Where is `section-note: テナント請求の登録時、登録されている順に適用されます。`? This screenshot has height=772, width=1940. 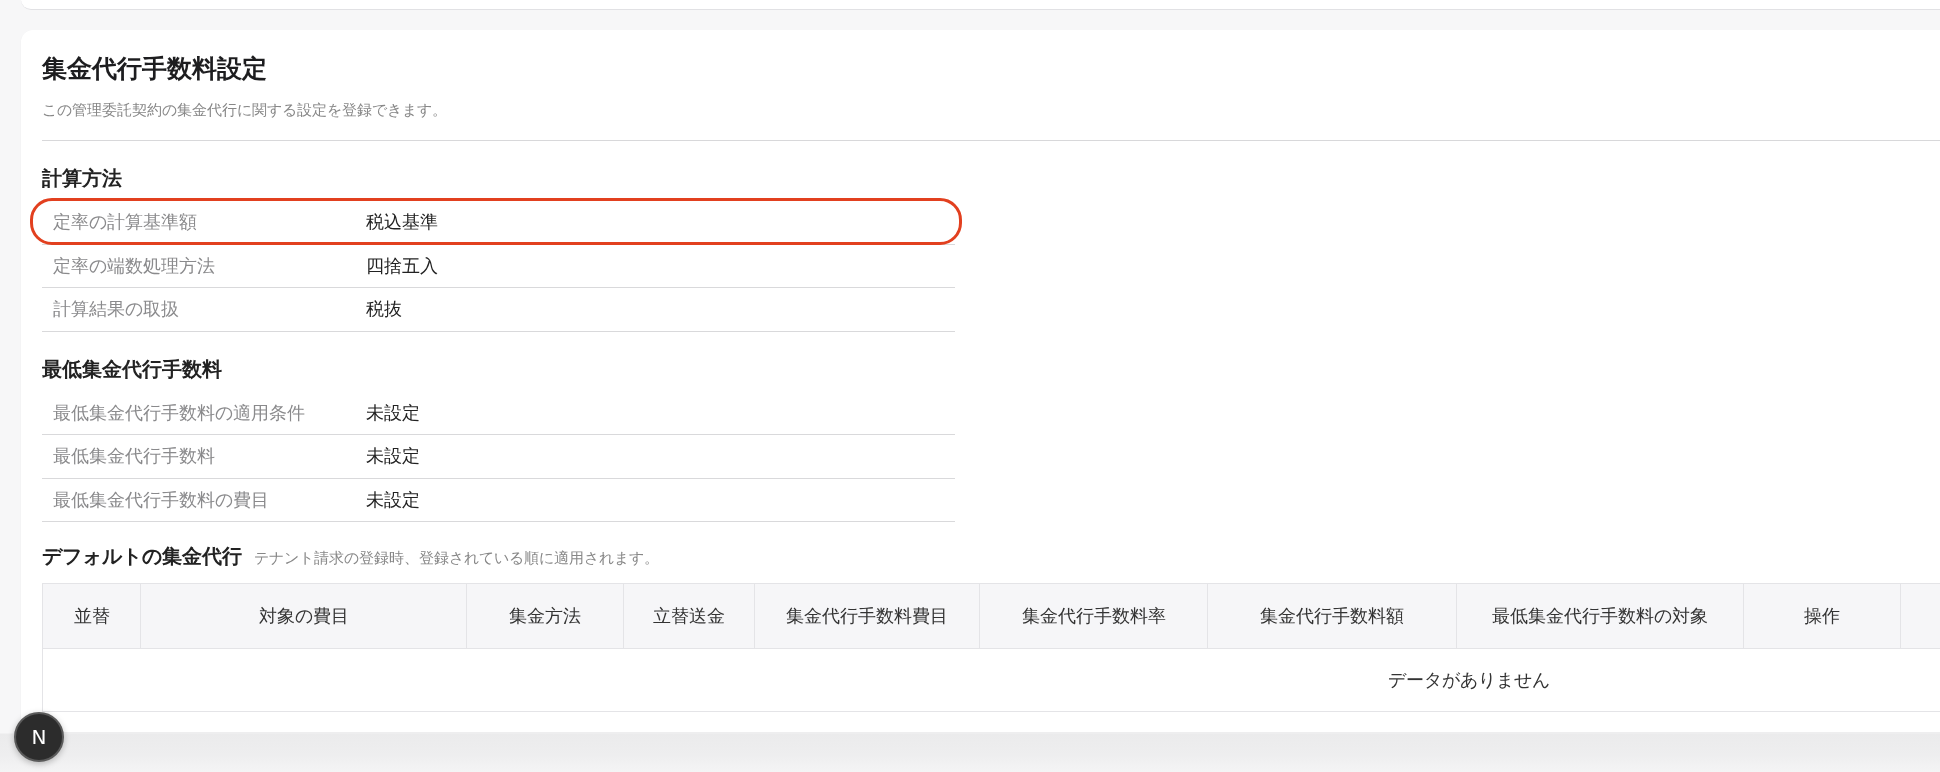
section-note: テナント請求の登録時、登録されている順に適用されます。 is located at coordinates (456, 558).